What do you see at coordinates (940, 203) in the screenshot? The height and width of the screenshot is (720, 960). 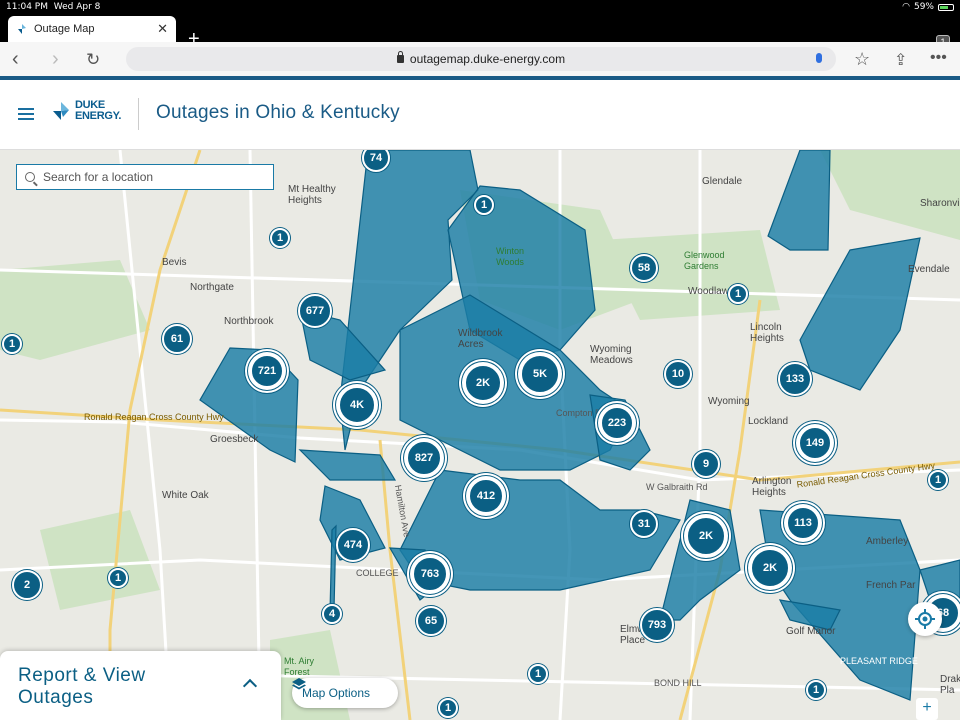 I see `map-label-sharonville: Sharonvil` at bounding box center [940, 203].